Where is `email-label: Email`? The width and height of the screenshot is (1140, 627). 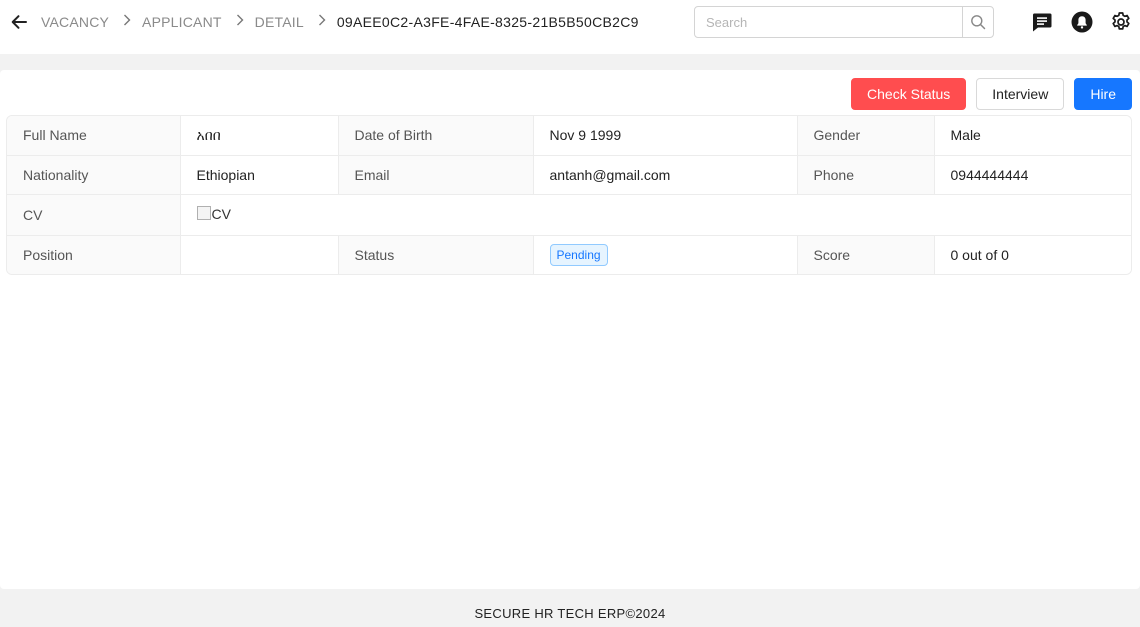
email-label: Email is located at coordinates (436, 175).